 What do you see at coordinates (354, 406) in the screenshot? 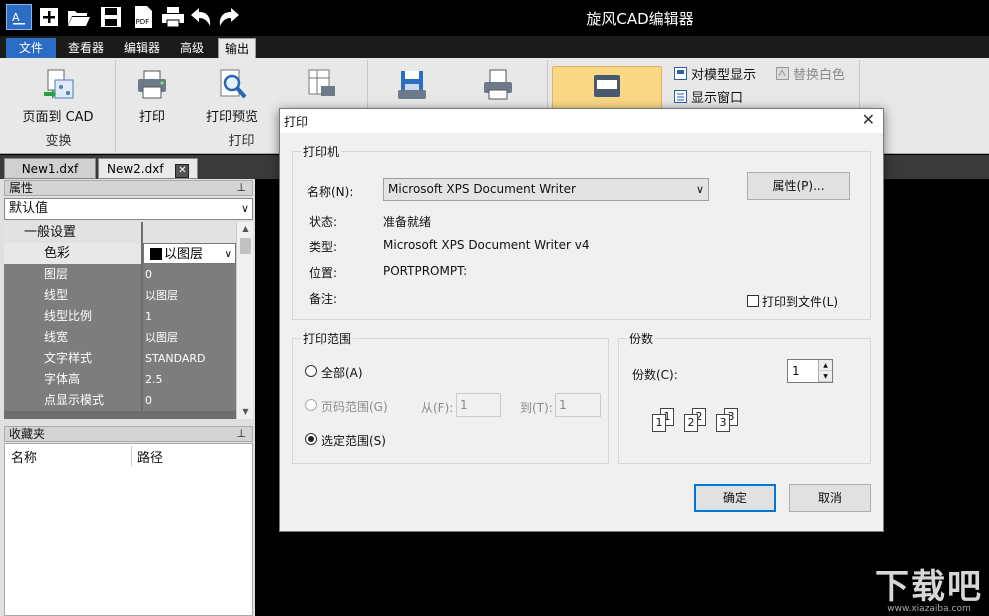
I see `range-pages-label: 页码范围(G)` at bounding box center [354, 406].